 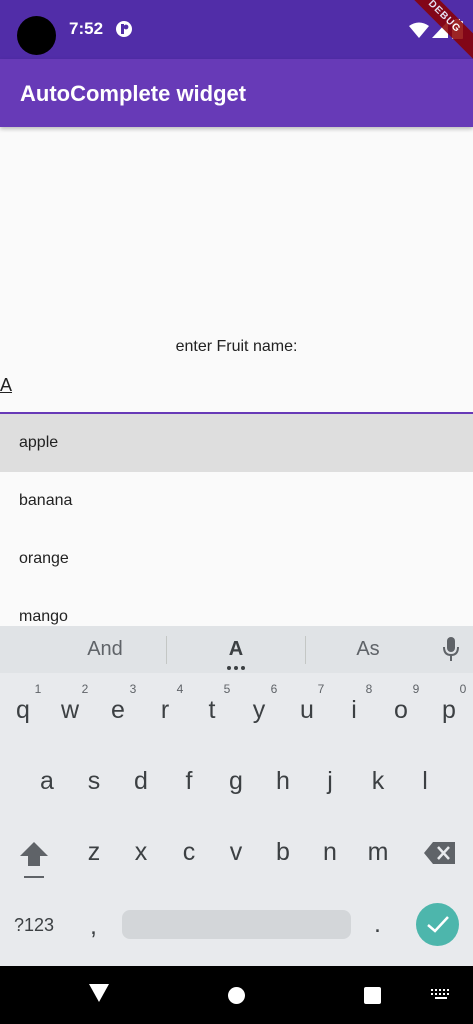 What do you see at coordinates (378, 781) in the screenshot?
I see `key-k: k` at bounding box center [378, 781].